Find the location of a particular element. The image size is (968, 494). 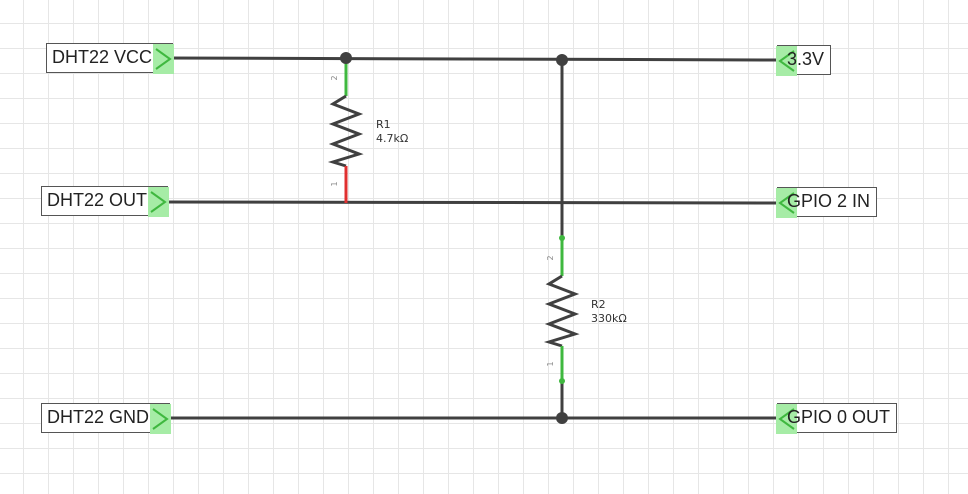

r2-pin-bottom: 1 is located at coordinates (550, 363).